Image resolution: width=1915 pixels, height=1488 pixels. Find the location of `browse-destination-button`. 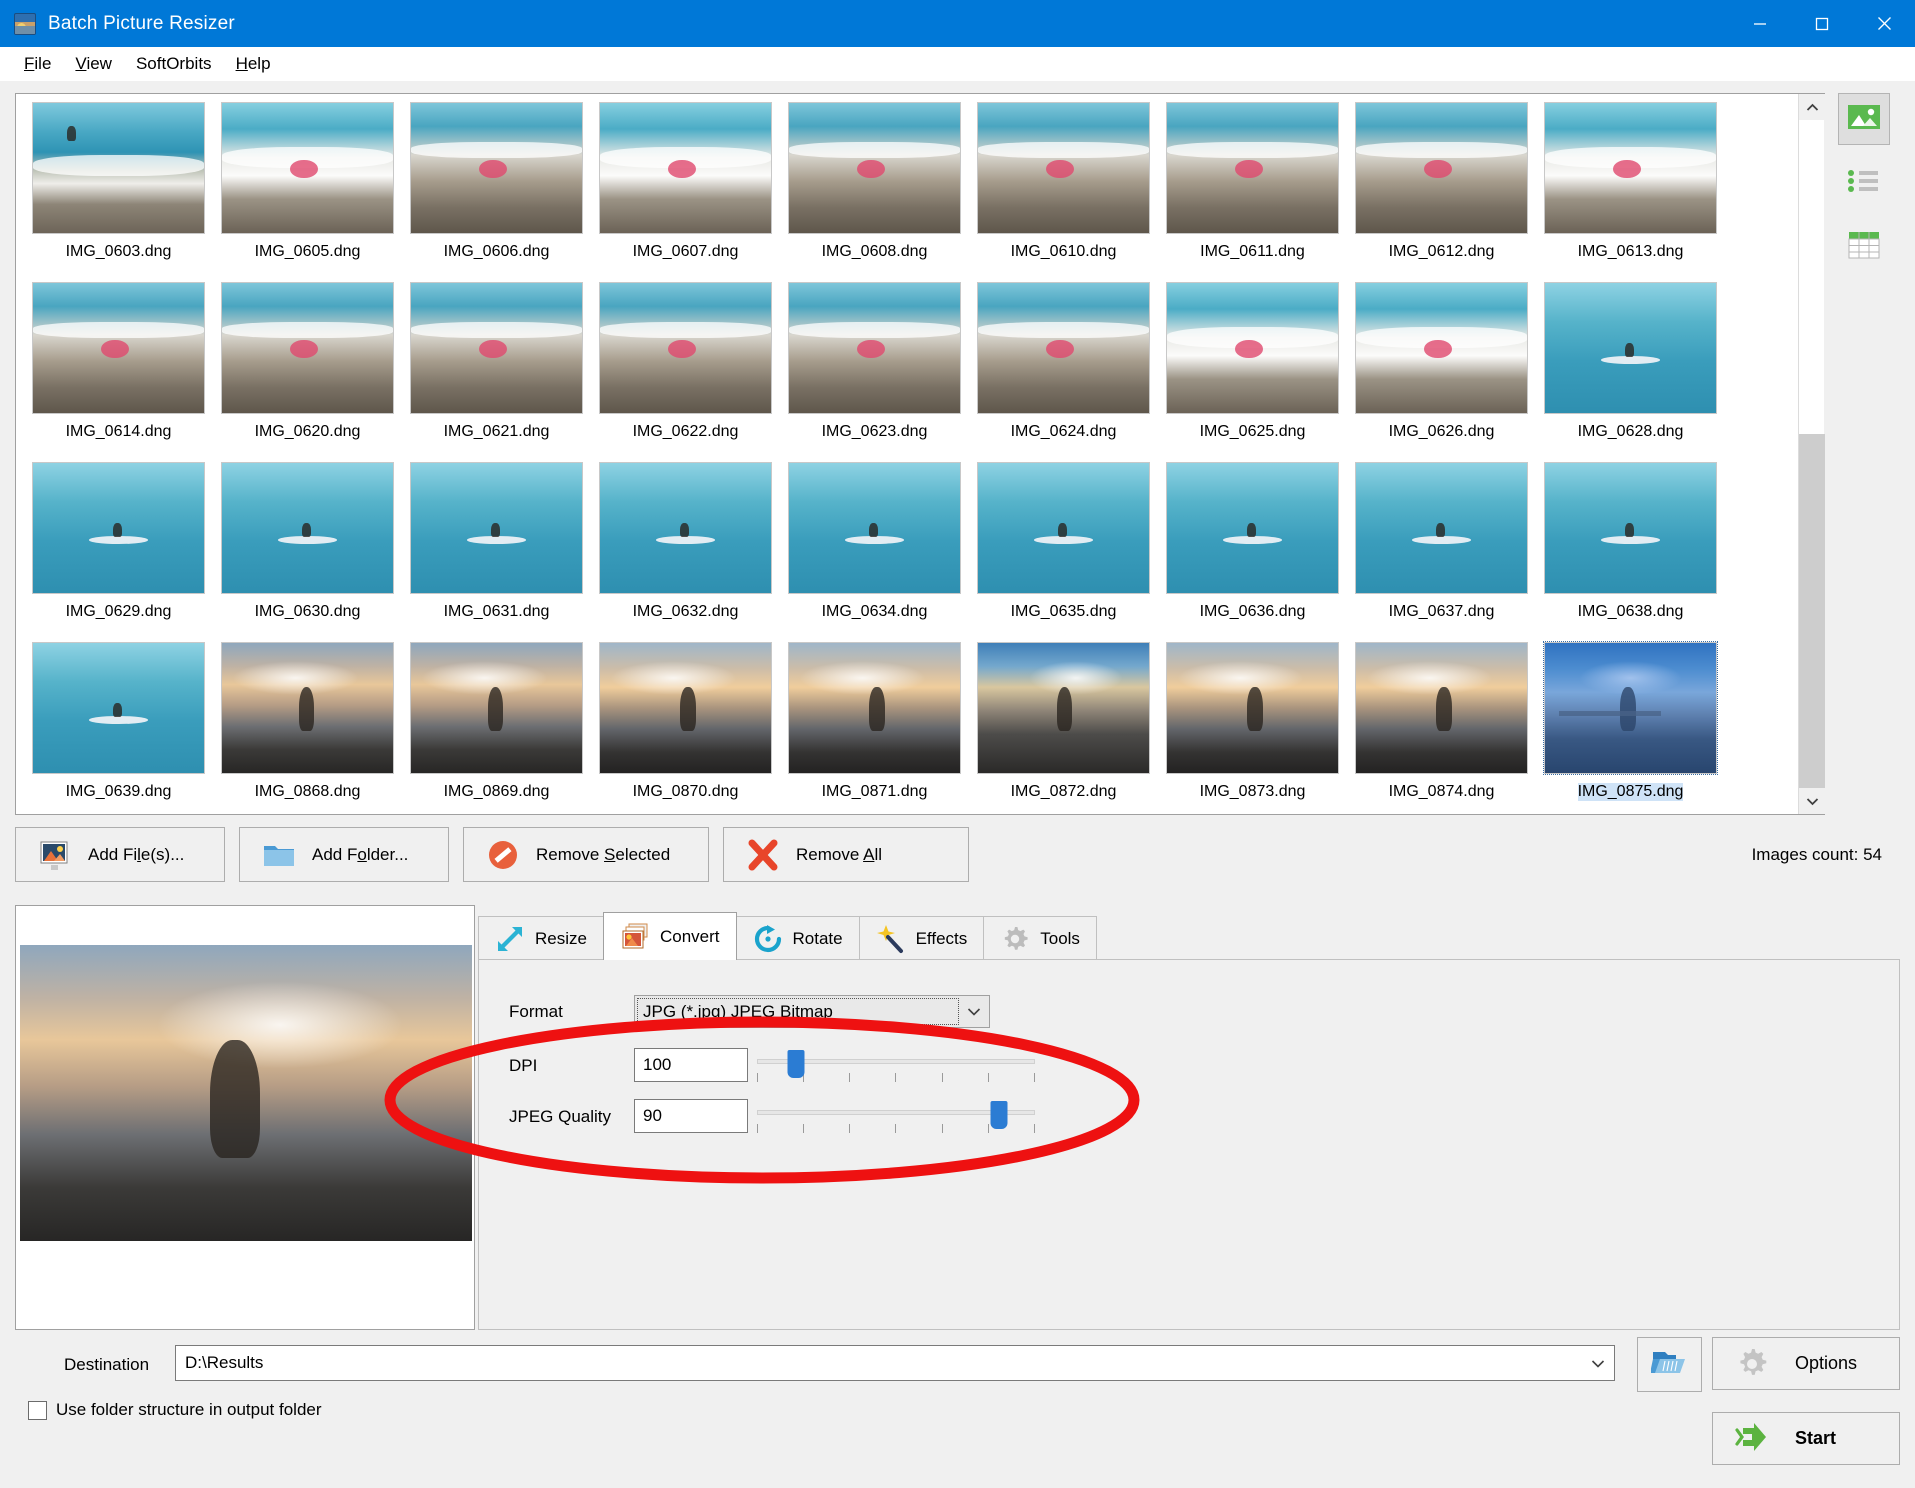

browse-destination-button is located at coordinates (1669, 1364).